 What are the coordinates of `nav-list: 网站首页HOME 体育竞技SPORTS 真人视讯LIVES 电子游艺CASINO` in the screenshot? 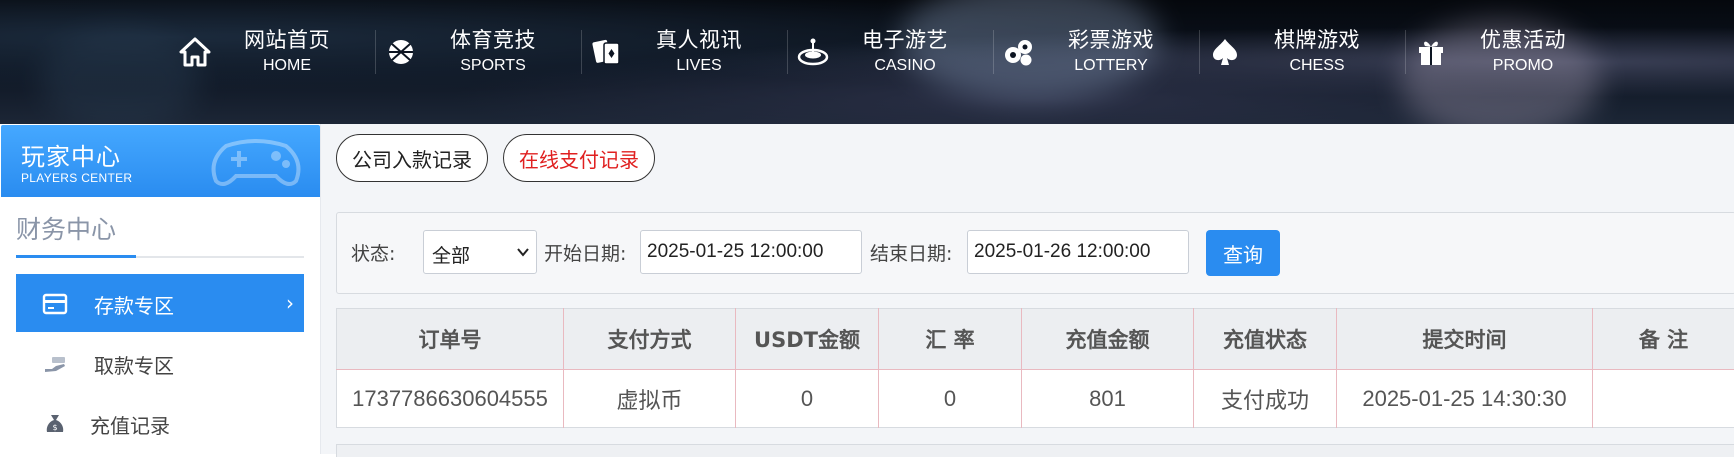 It's located at (891, 52).